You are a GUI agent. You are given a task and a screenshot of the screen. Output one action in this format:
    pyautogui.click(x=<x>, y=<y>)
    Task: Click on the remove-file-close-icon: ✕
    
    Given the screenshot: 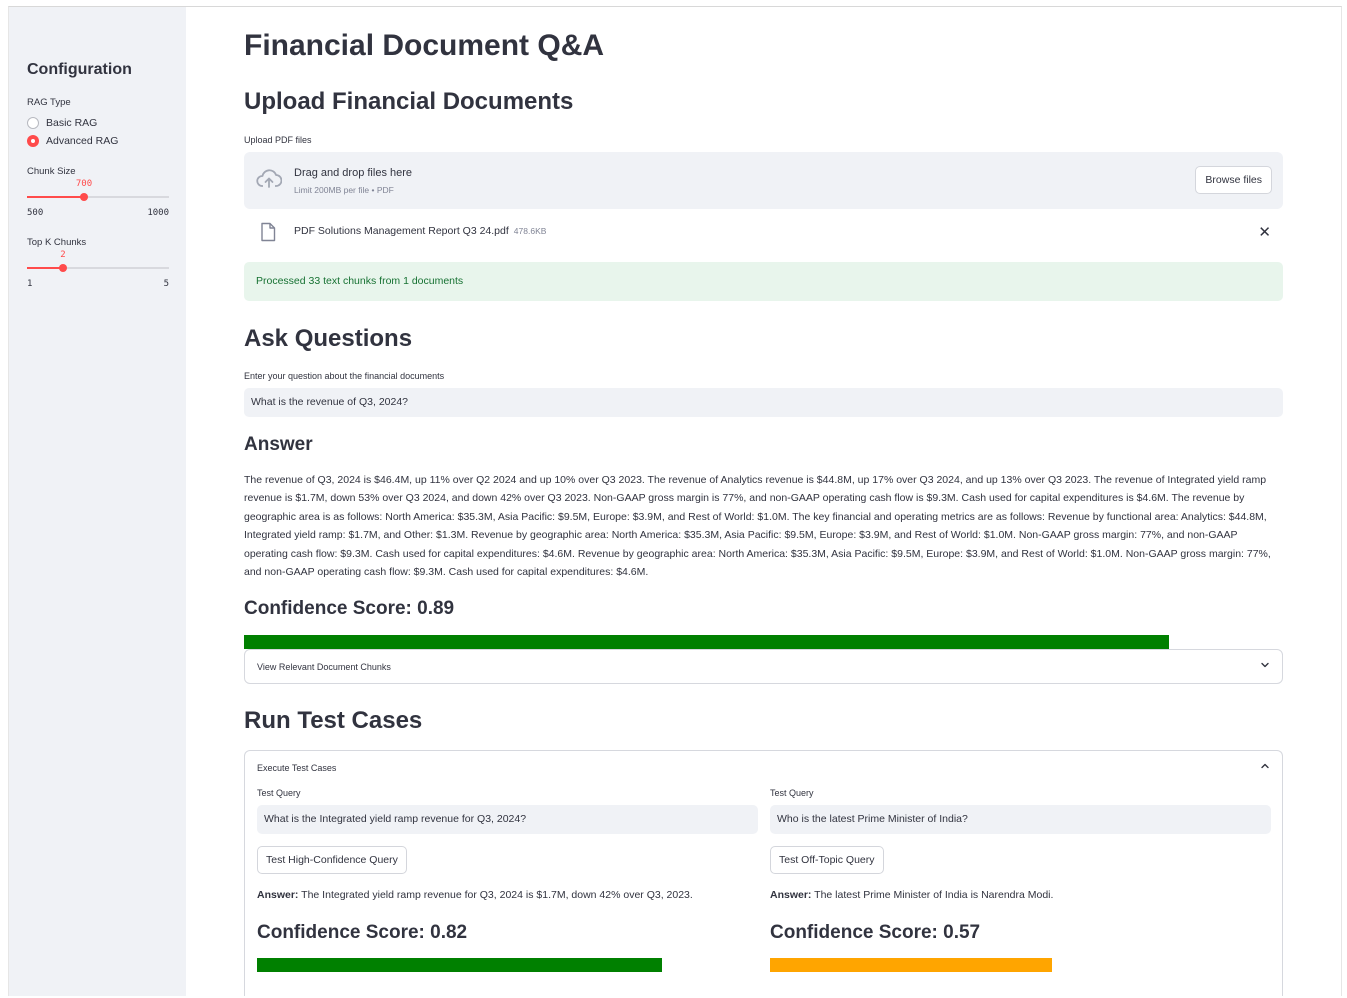 What is the action you would take?
    pyautogui.click(x=1264, y=232)
    